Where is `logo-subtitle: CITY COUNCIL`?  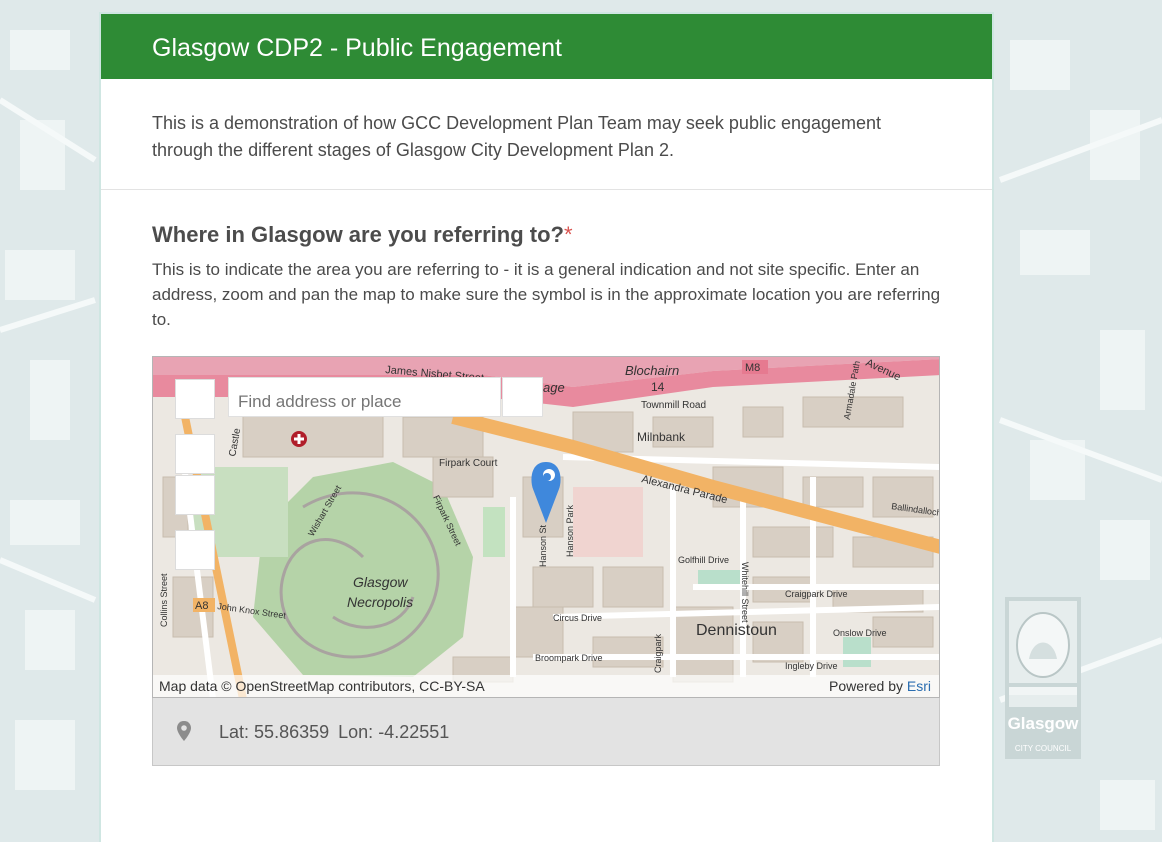 logo-subtitle: CITY COUNCIL is located at coordinates (1043, 748).